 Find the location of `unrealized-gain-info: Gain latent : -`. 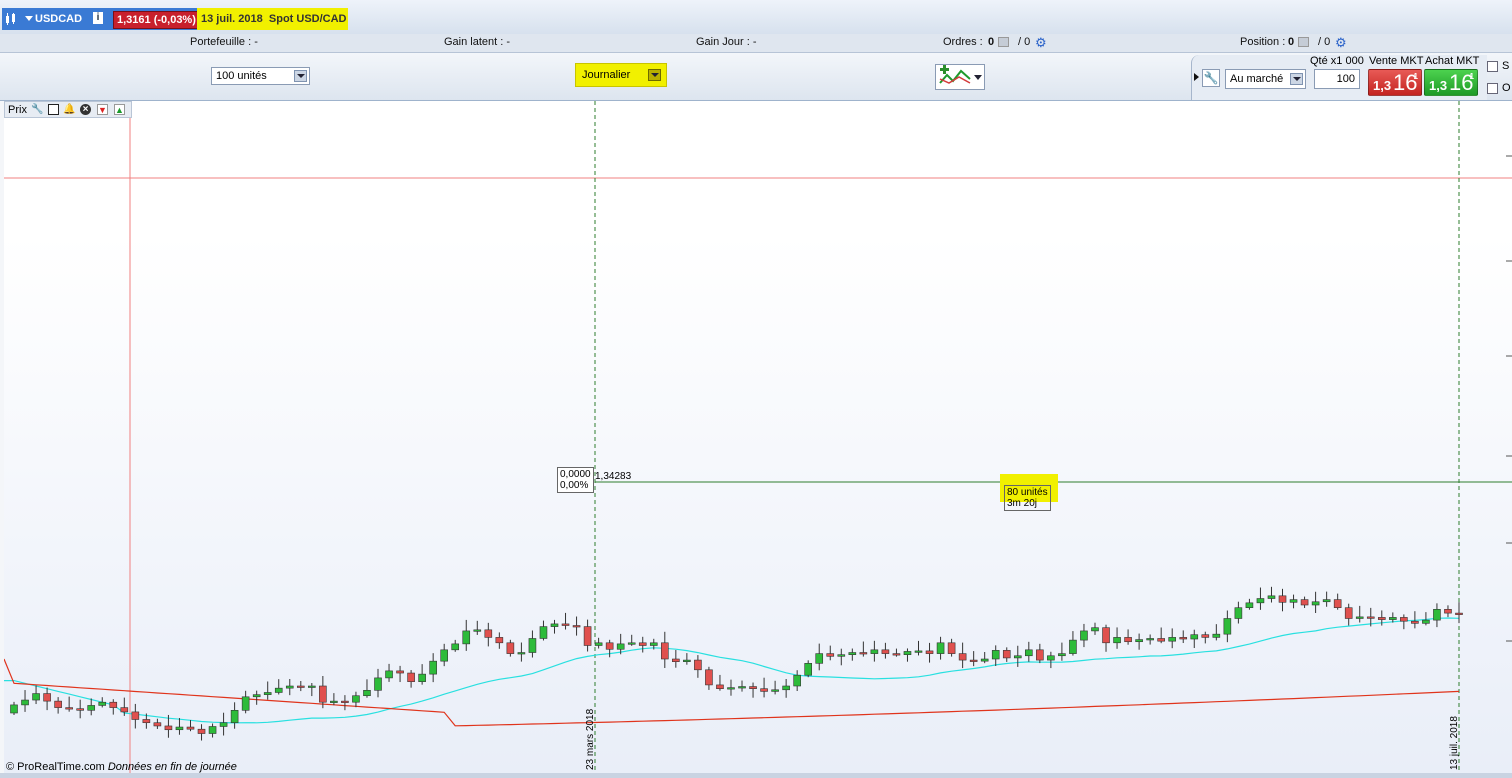

unrealized-gain-info: Gain latent : - is located at coordinates (477, 42).